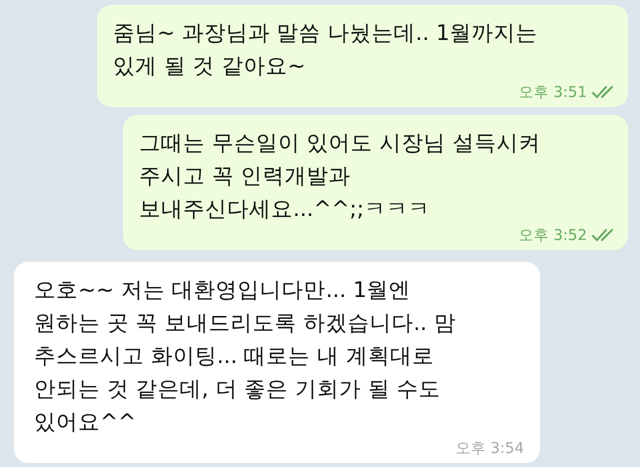 The width and height of the screenshot is (640, 467). What do you see at coordinates (325, 50) in the screenshot?
I see `message-text: 줌님~ 과장님과 말씀 나눴는데.. 1월까지는 있게 될 것 같아요~` at bounding box center [325, 50].